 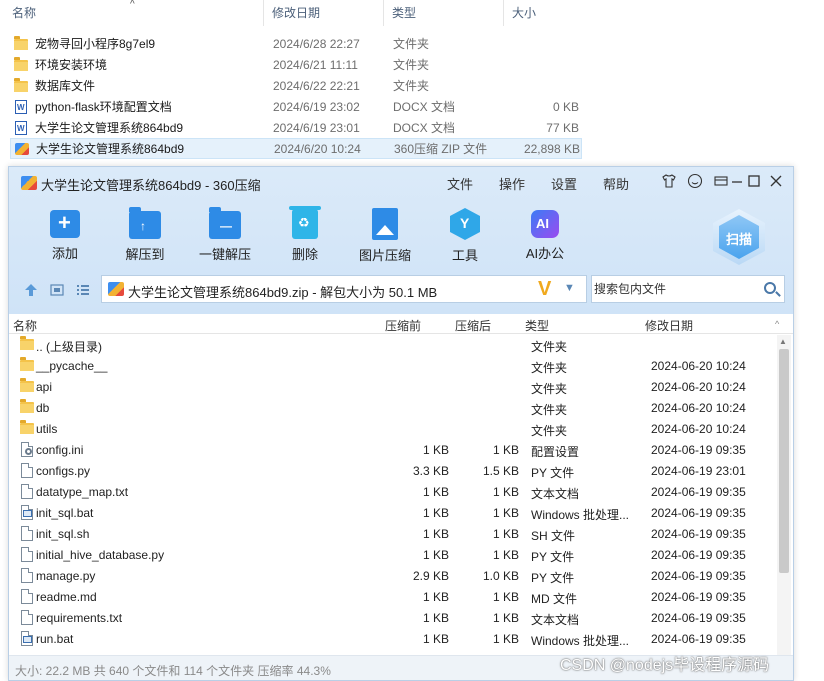 I want to click on scroll-up-arrow-icon: ▲, so click(x=783, y=341).